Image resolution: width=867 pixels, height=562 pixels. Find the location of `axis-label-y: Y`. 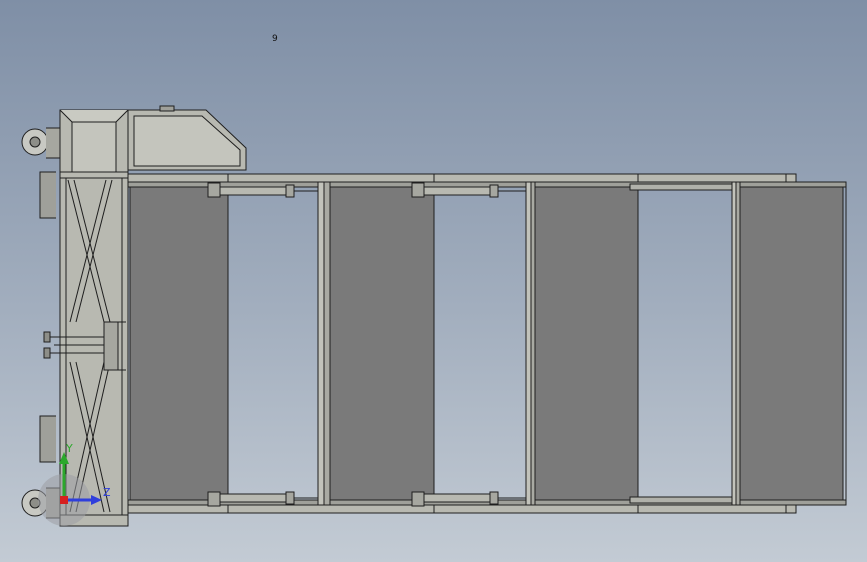

axis-label-y: Y is located at coordinates (69, 448).